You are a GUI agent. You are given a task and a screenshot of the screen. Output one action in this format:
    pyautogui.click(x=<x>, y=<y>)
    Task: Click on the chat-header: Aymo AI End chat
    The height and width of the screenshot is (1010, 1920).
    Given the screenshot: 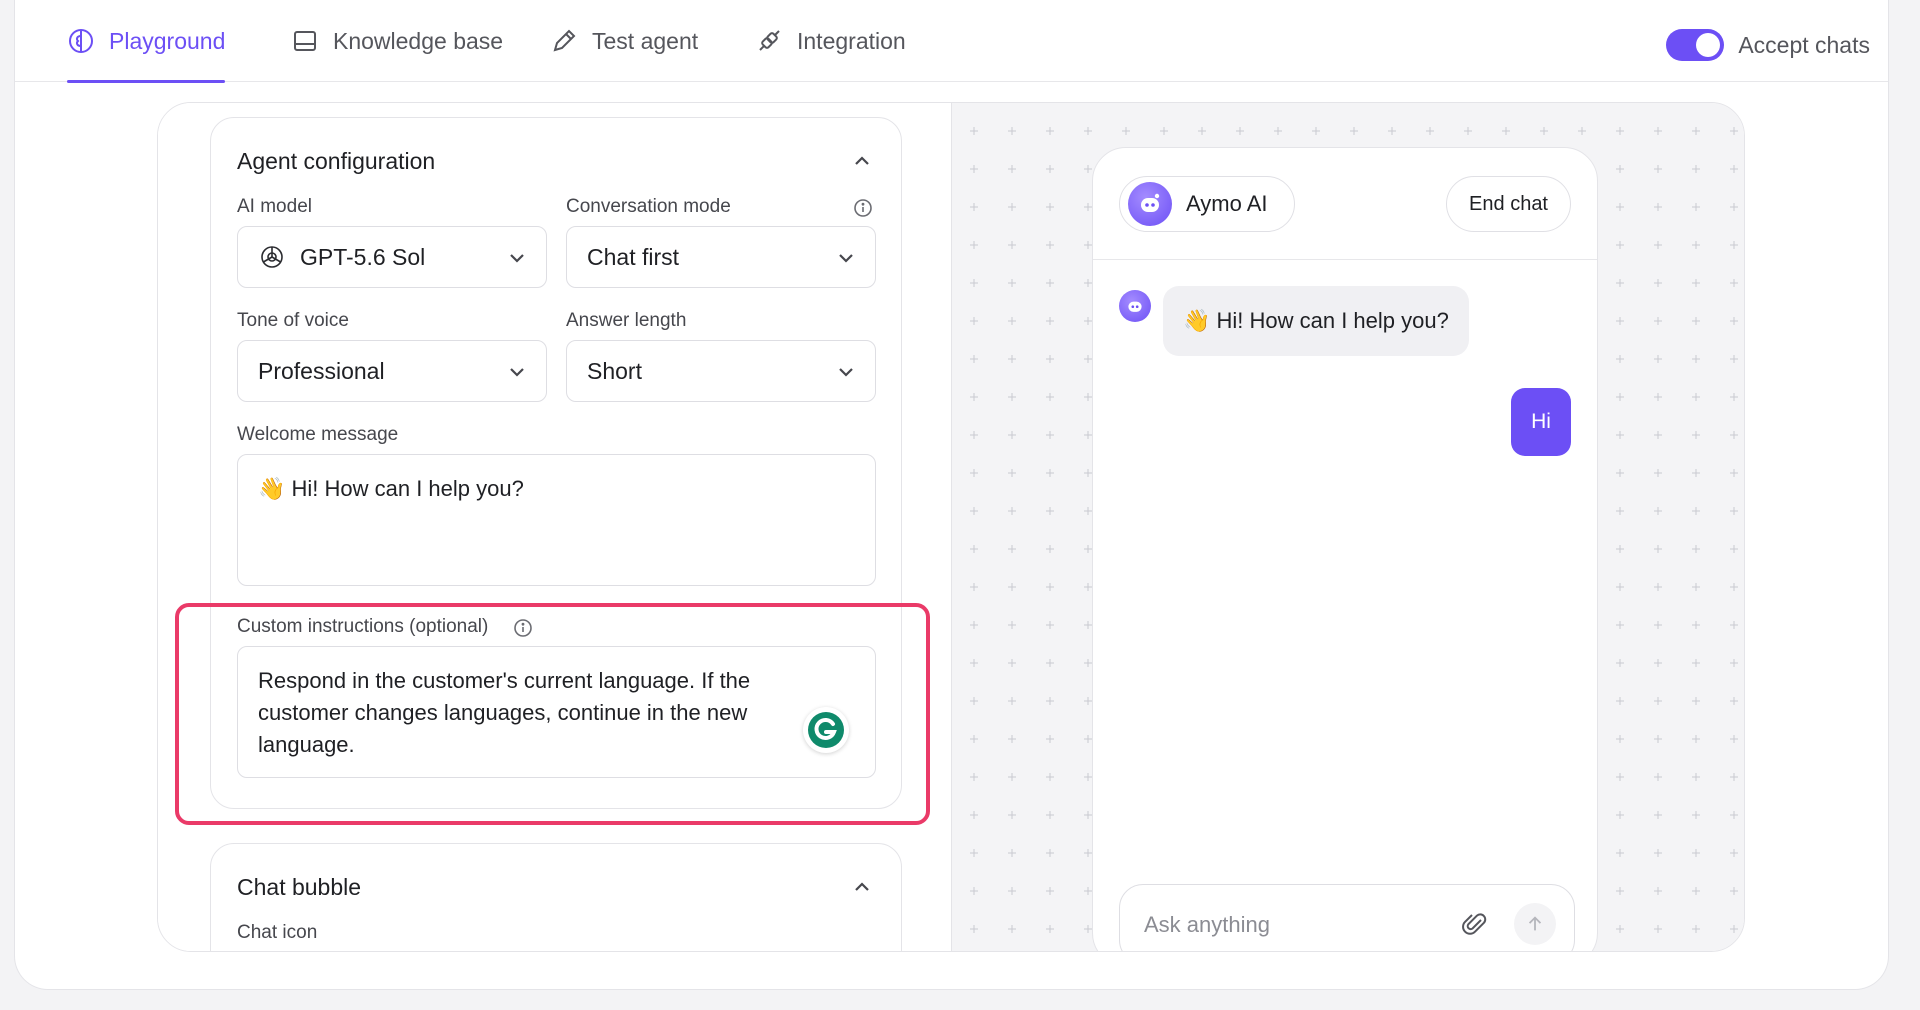 What is the action you would take?
    pyautogui.click(x=1345, y=204)
    